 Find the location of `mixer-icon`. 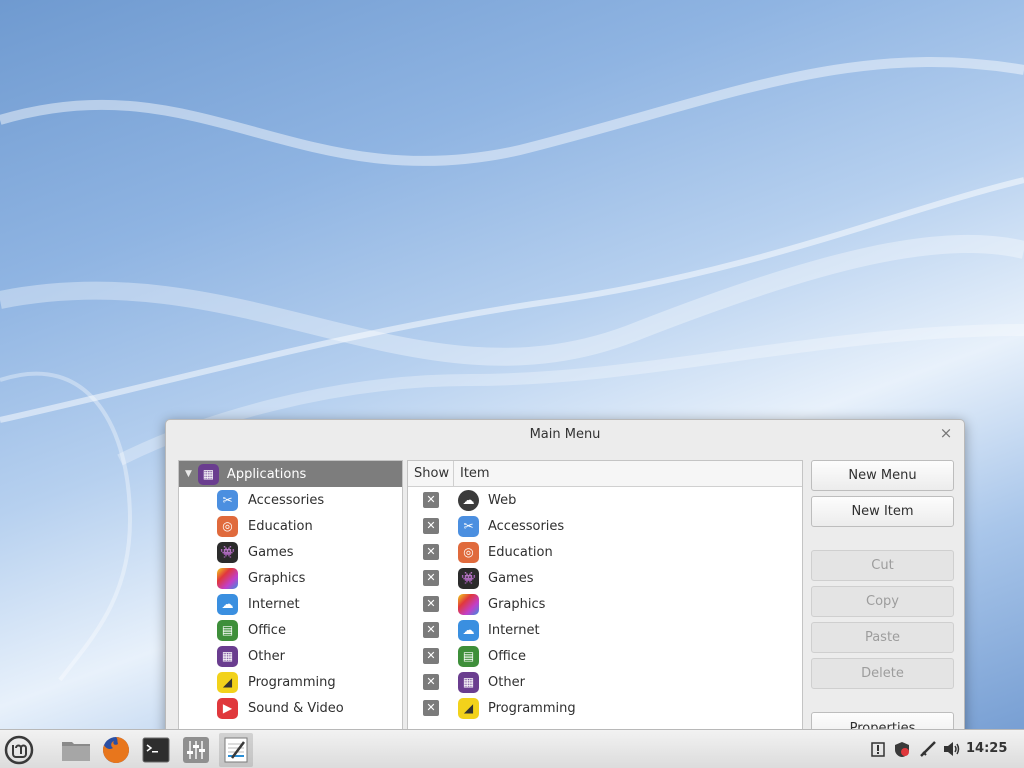

mixer-icon is located at coordinates (196, 750).